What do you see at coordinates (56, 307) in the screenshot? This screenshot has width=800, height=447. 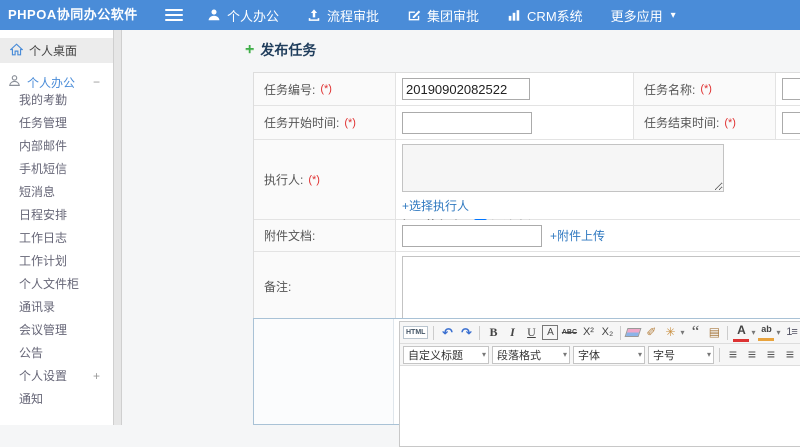 I see `sidebar-item-contacts: 通讯录` at bounding box center [56, 307].